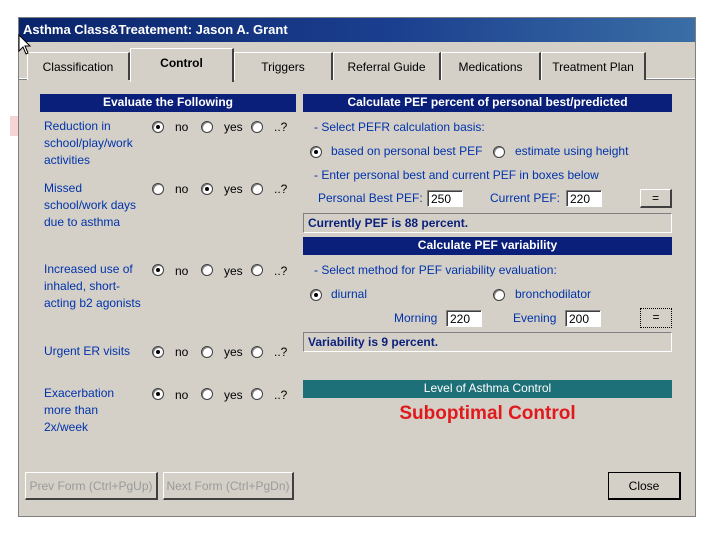 Image resolution: width=720 pixels, height=540 pixels. Describe the element at coordinates (399, 127) in the screenshot. I see `basis-prompt: - Select PEFR calculation basis:` at that location.